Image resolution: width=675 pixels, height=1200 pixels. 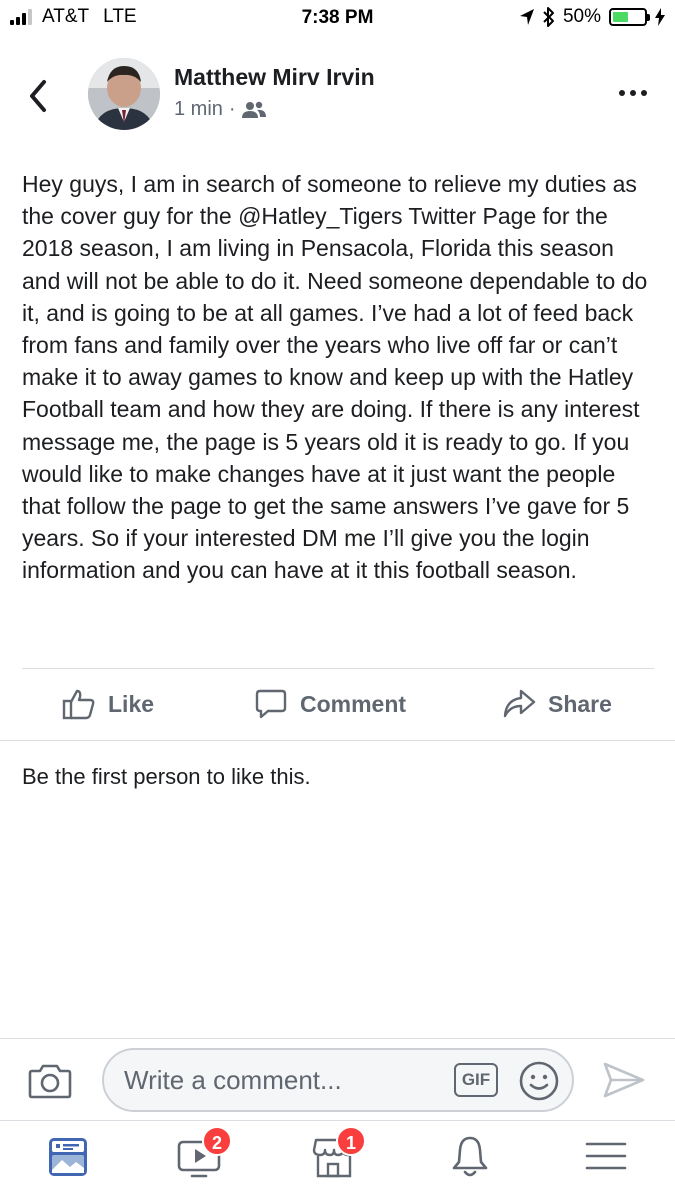 I want to click on back-button, so click(x=39, y=96).